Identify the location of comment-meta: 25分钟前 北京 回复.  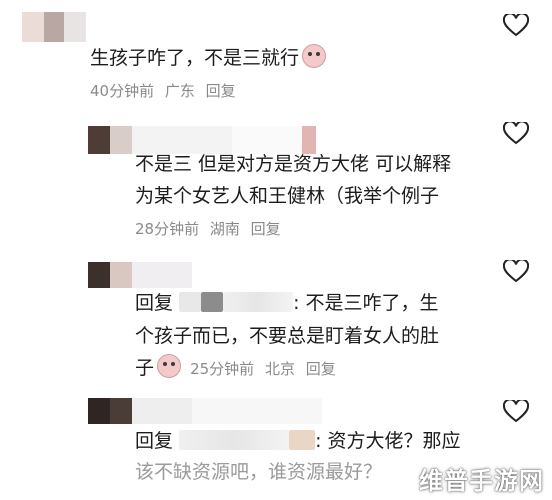
(266, 369).